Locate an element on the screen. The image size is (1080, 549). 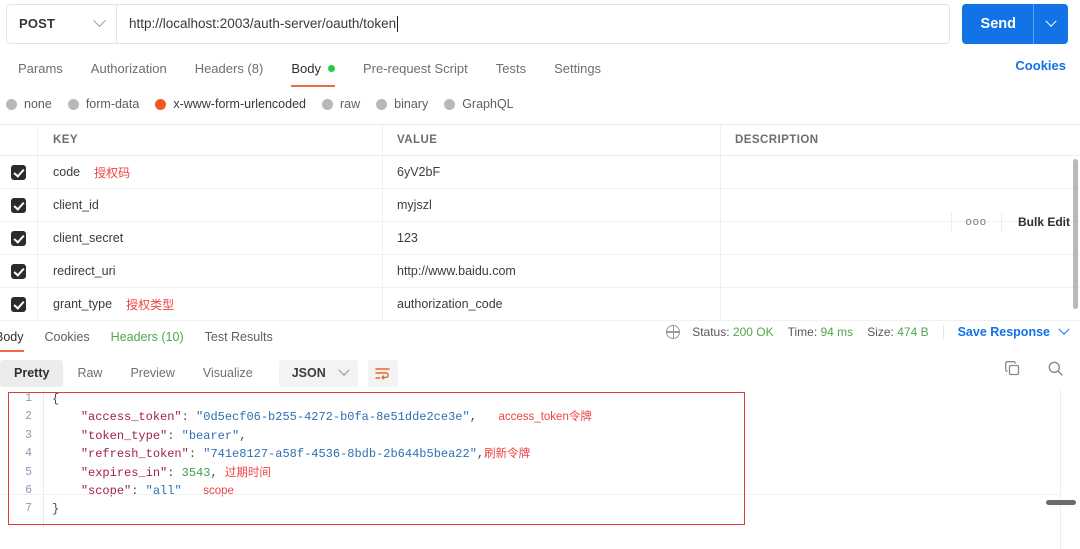
table-vertical-scrollbar is located at coordinates (1075, 234).